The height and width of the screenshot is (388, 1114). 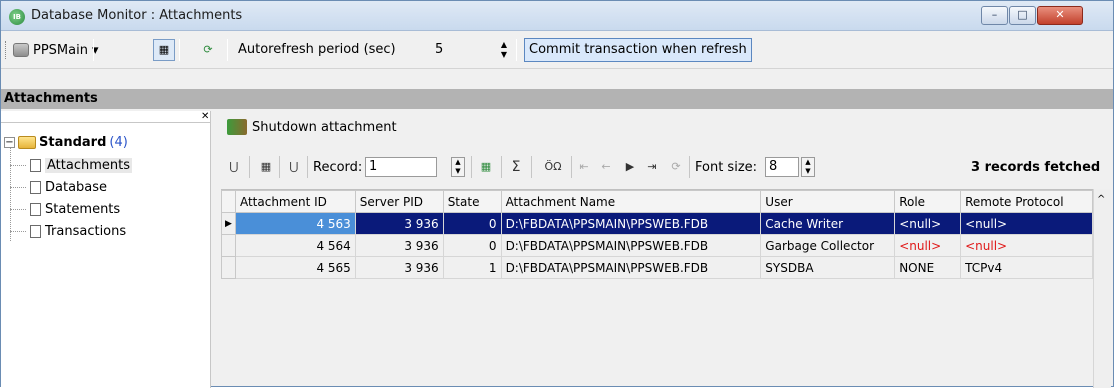 I want to click on tree-view-toggle-icon: ▦, so click(x=164, y=50).